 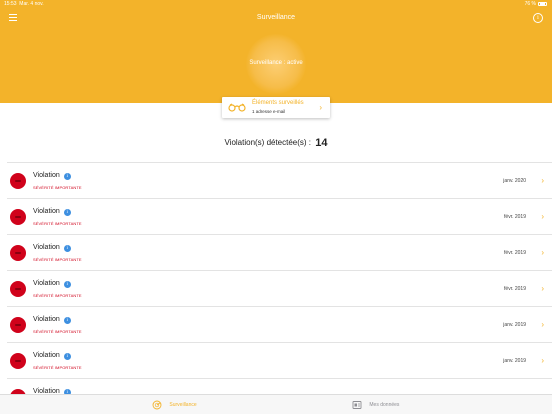 What do you see at coordinates (269, 111) in the screenshot?
I see `monitored-subtitle: 1 adresse e-mail` at bounding box center [269, 111].